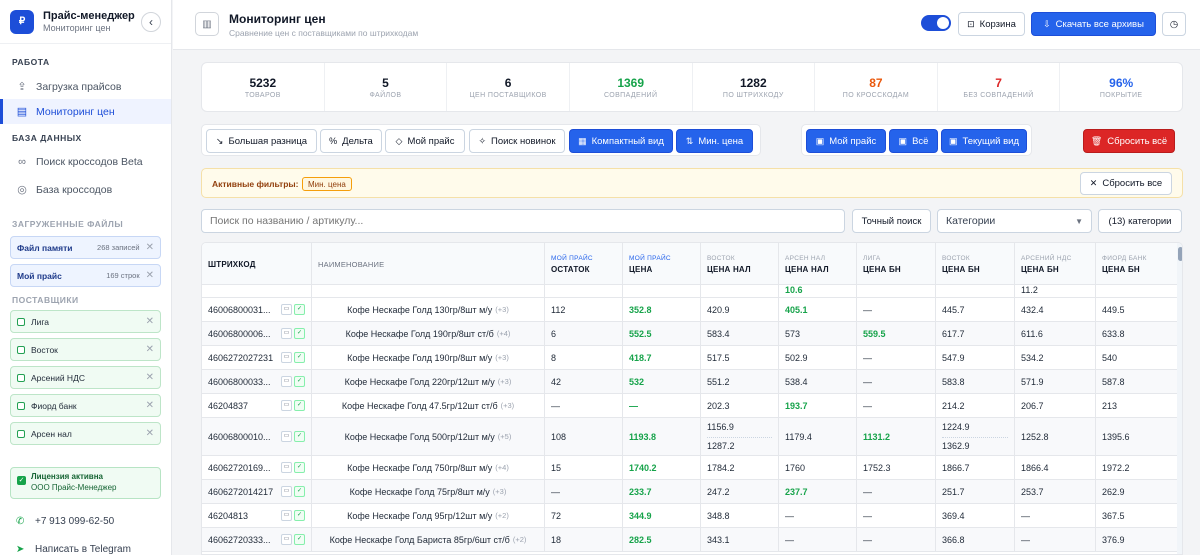 The width and height of the screenshot is (1200, 555). Describe the element at coordinates (621, 141) in the screenshot. I see `compact-view-button: ▦ Компактный вид` at that location.